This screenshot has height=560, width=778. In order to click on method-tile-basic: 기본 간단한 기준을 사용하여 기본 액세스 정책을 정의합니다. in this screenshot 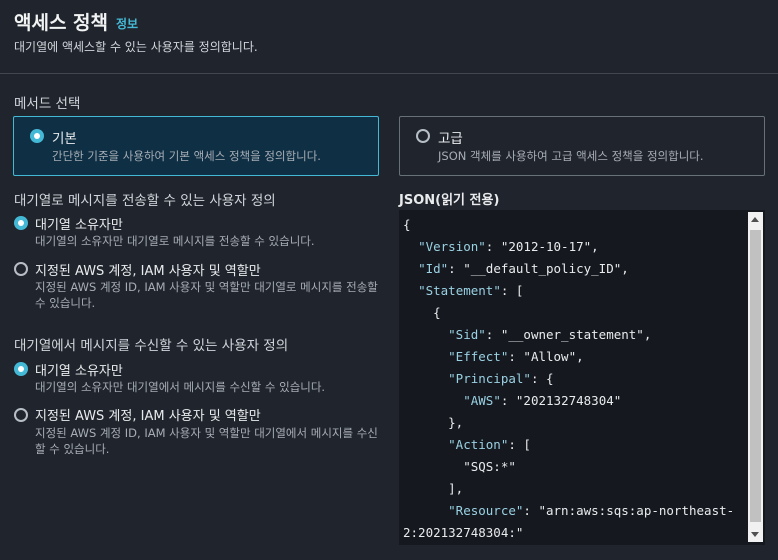, I will do `click(196, 146)`.